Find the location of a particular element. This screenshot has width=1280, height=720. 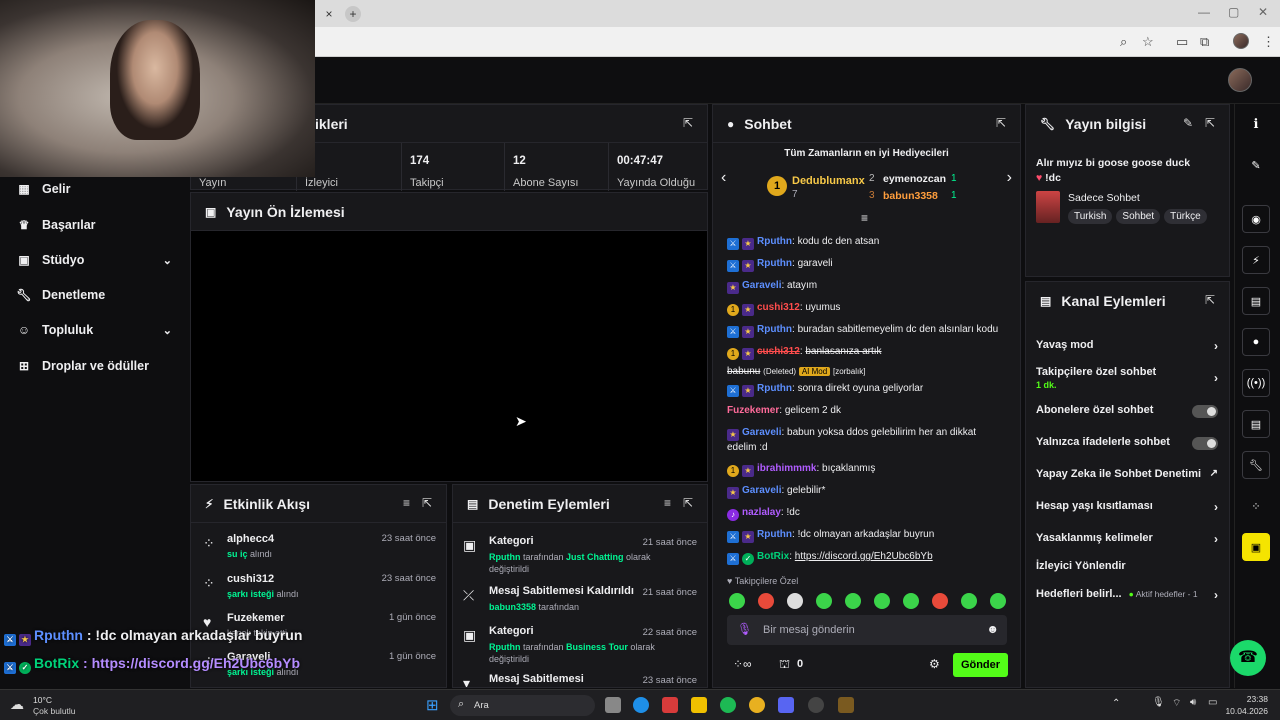

chat-message-text: https://discord.gg/Eh2Ubc6bYb is located at coordinates (864, 556).